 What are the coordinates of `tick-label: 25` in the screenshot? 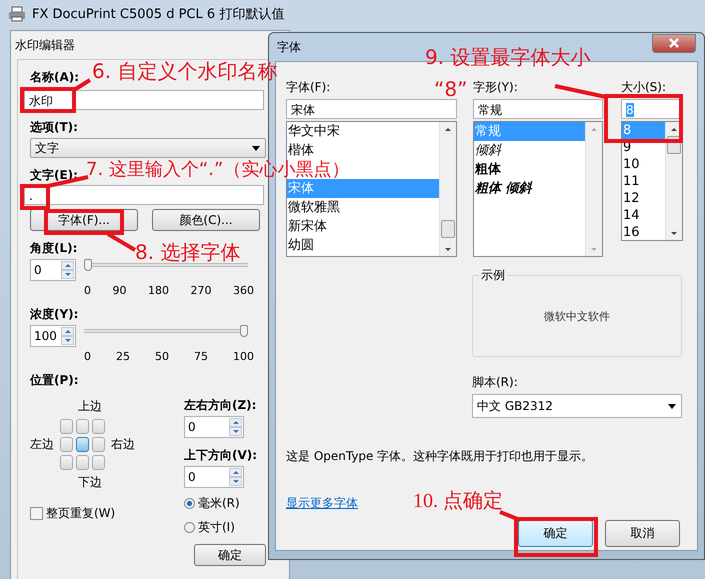 It's located at (123, 356).